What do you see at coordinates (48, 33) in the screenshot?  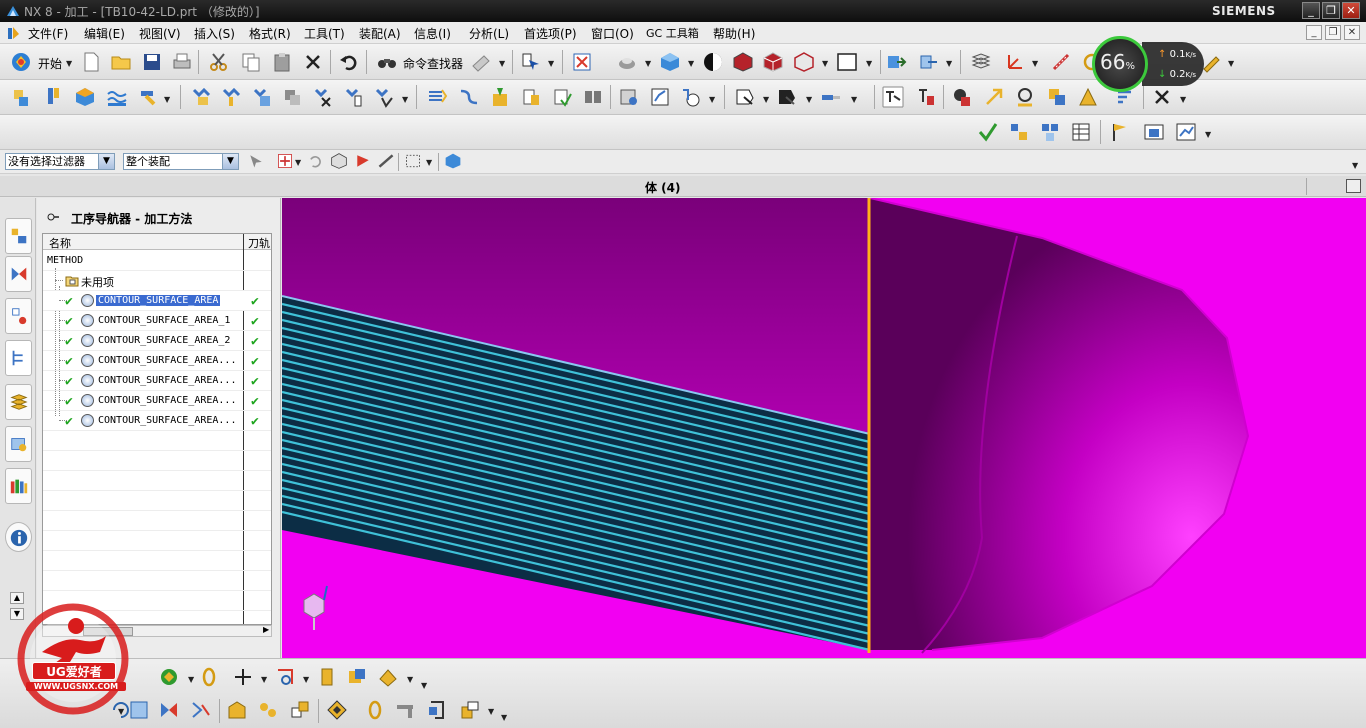 I see `menu-file: 文件(F)` at bounding box center [48, 33].